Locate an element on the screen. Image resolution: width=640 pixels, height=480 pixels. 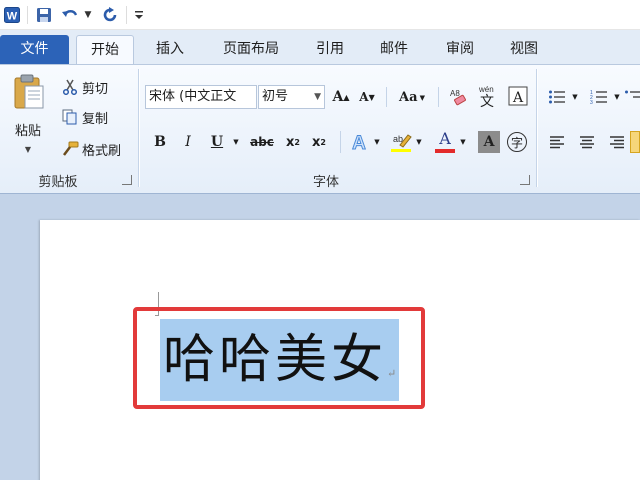
align-right-icon is located at coordinates (617, 142).